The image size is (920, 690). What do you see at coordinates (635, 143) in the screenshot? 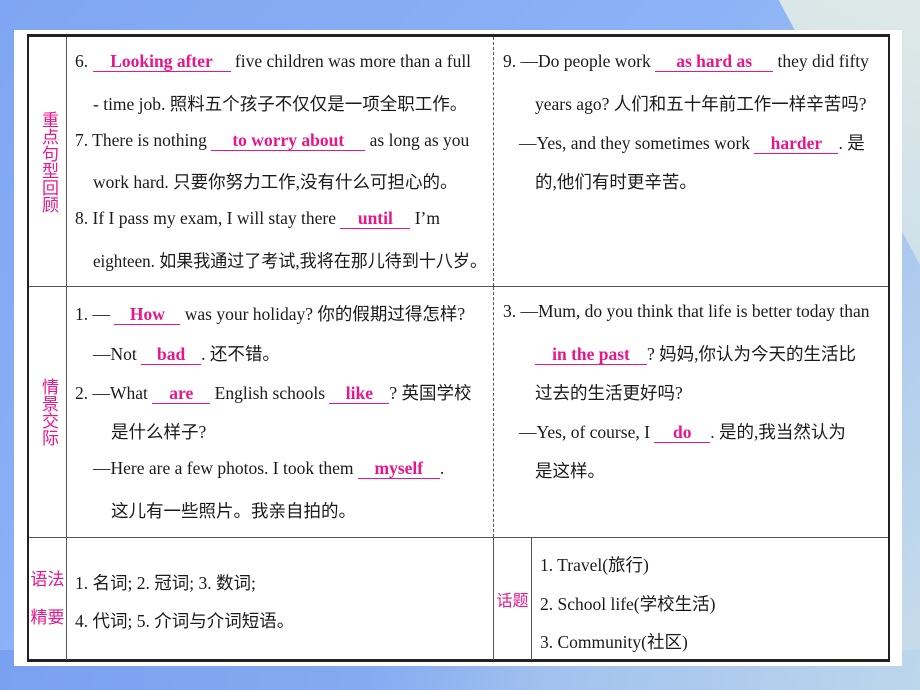
I see `q9-reply-text: —Yes, and they sometimes work` at bounding box center [635, 143].